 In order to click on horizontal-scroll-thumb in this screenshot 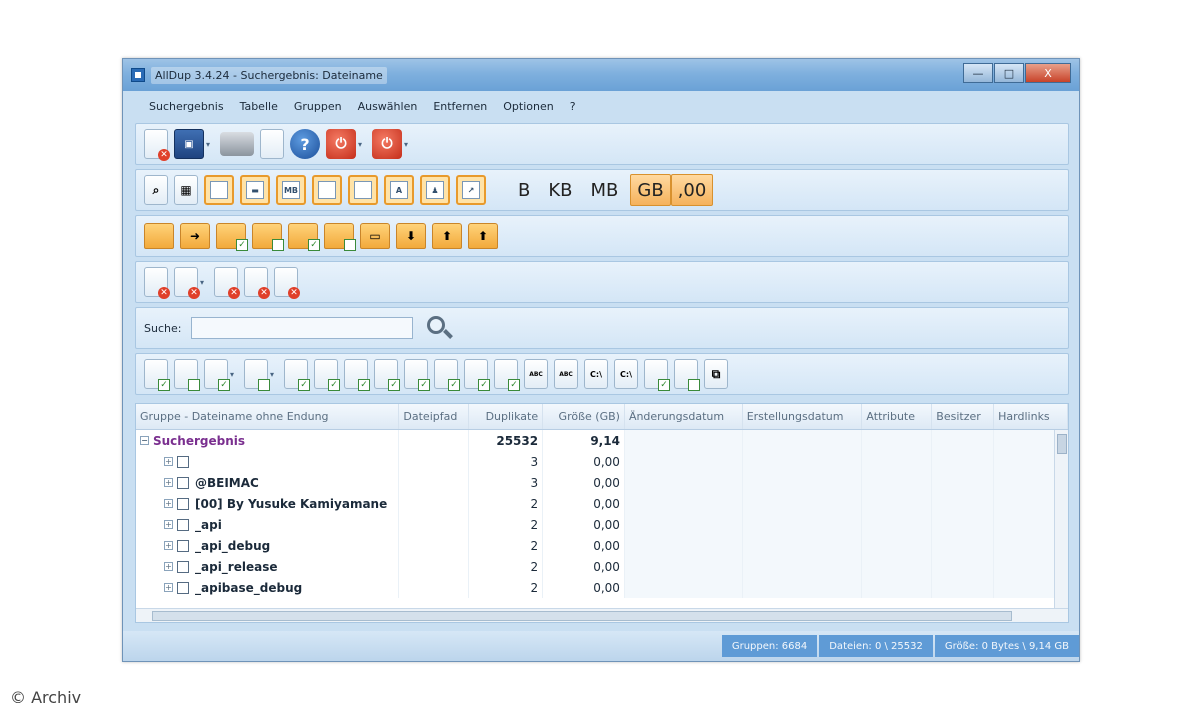, I will do `click(582, 616)`.